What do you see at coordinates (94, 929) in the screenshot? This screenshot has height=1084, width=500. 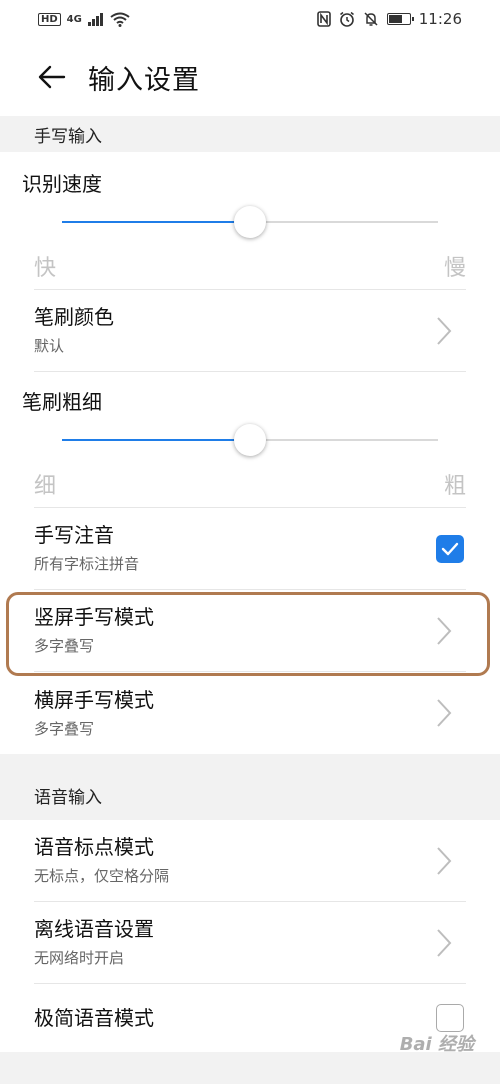 I see `offline-voice-title: 离线语音设置` at bounding box center [94, 929].